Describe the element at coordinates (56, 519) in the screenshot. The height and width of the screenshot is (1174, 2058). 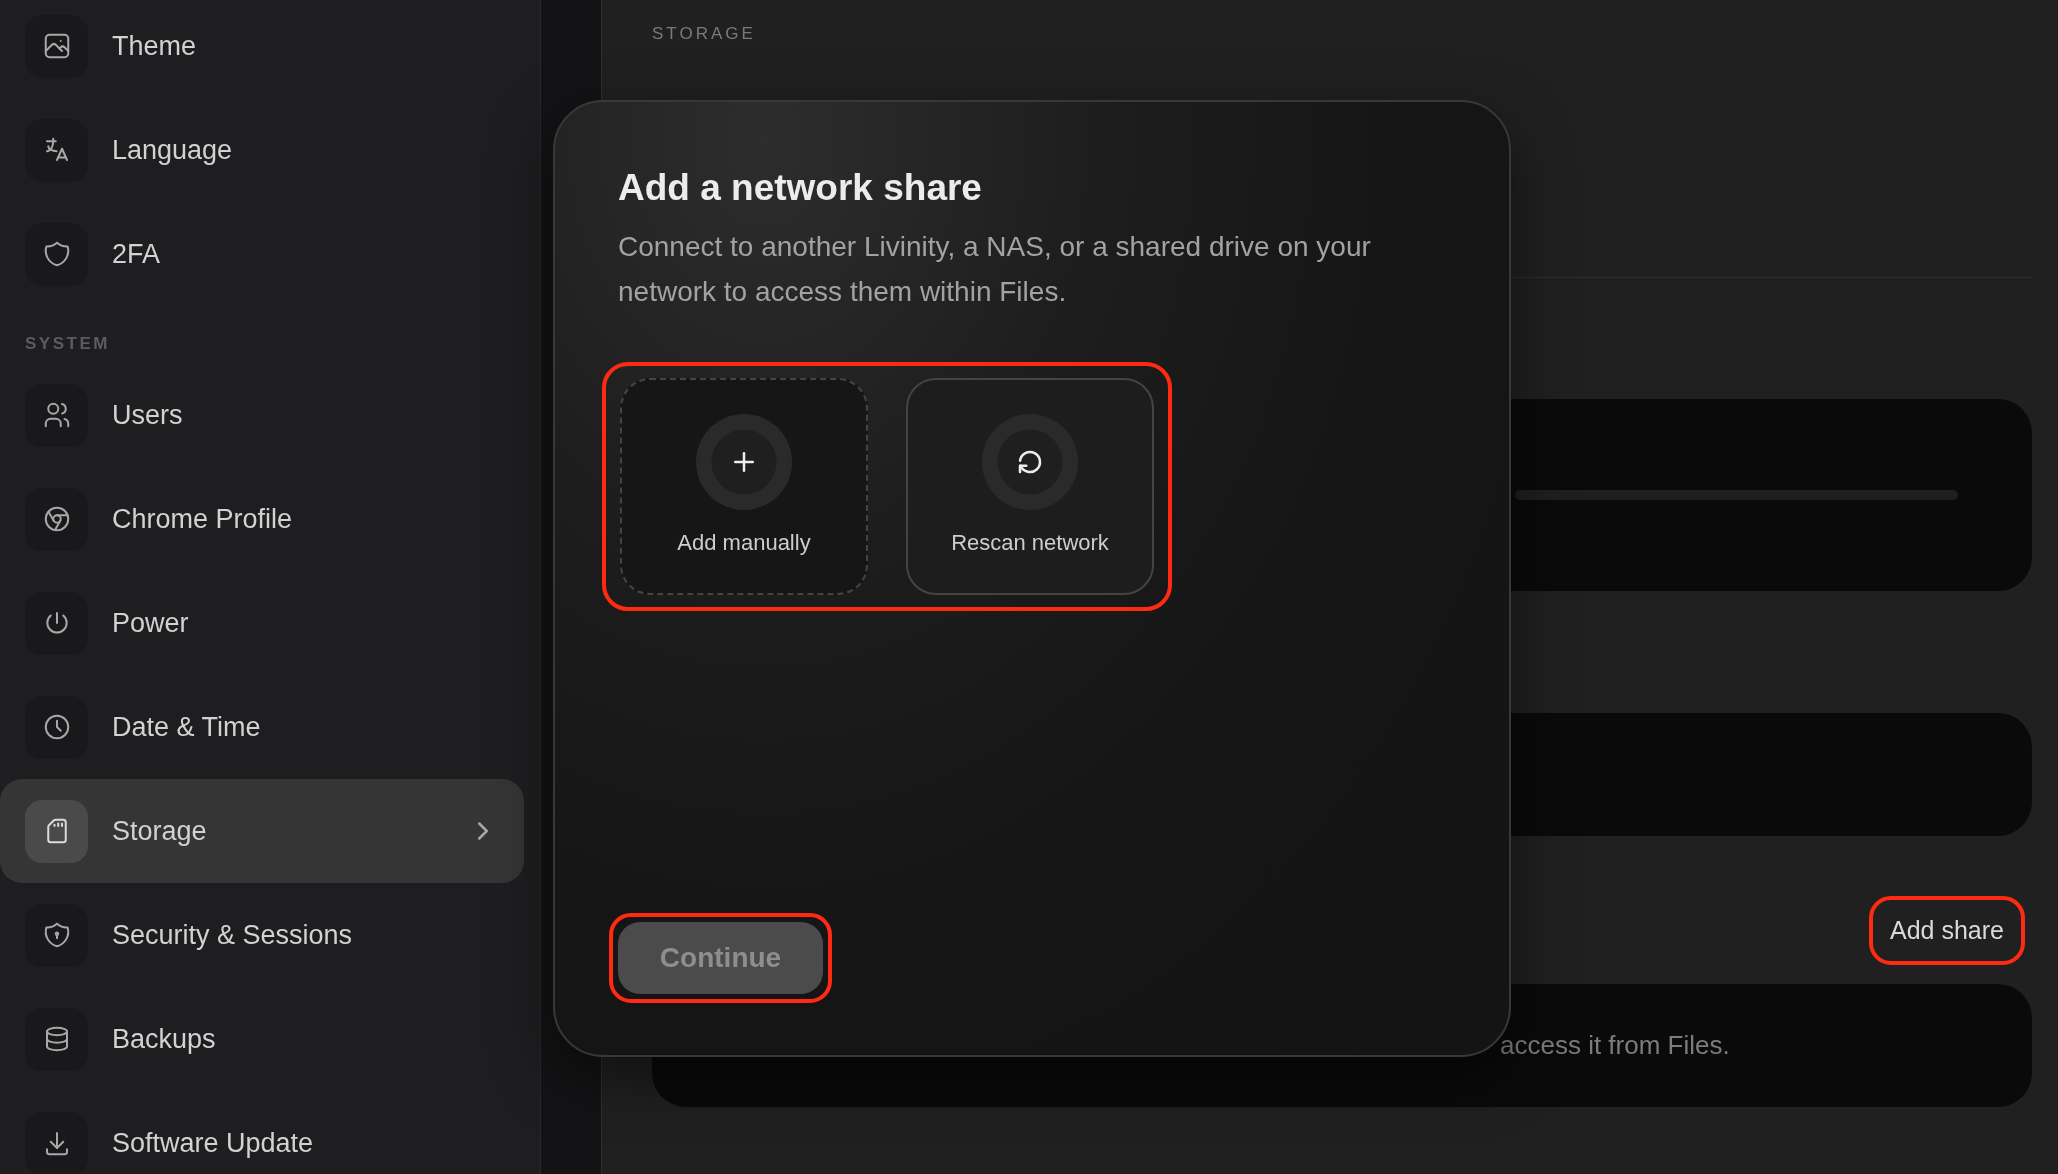
I see `browser-icon` at that location.